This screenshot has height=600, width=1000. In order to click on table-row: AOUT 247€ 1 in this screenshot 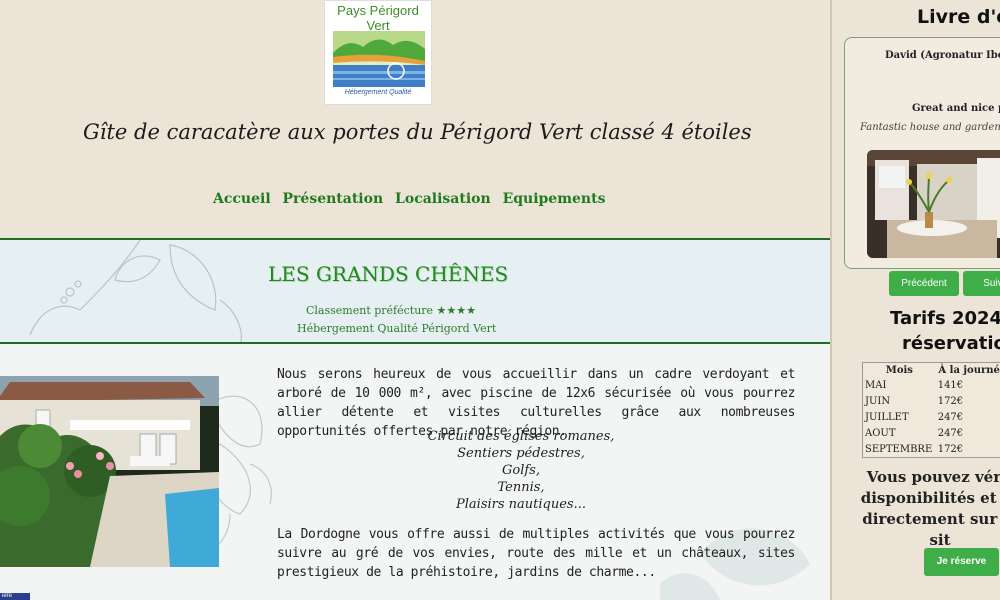, I will do `click(931, 434)`.